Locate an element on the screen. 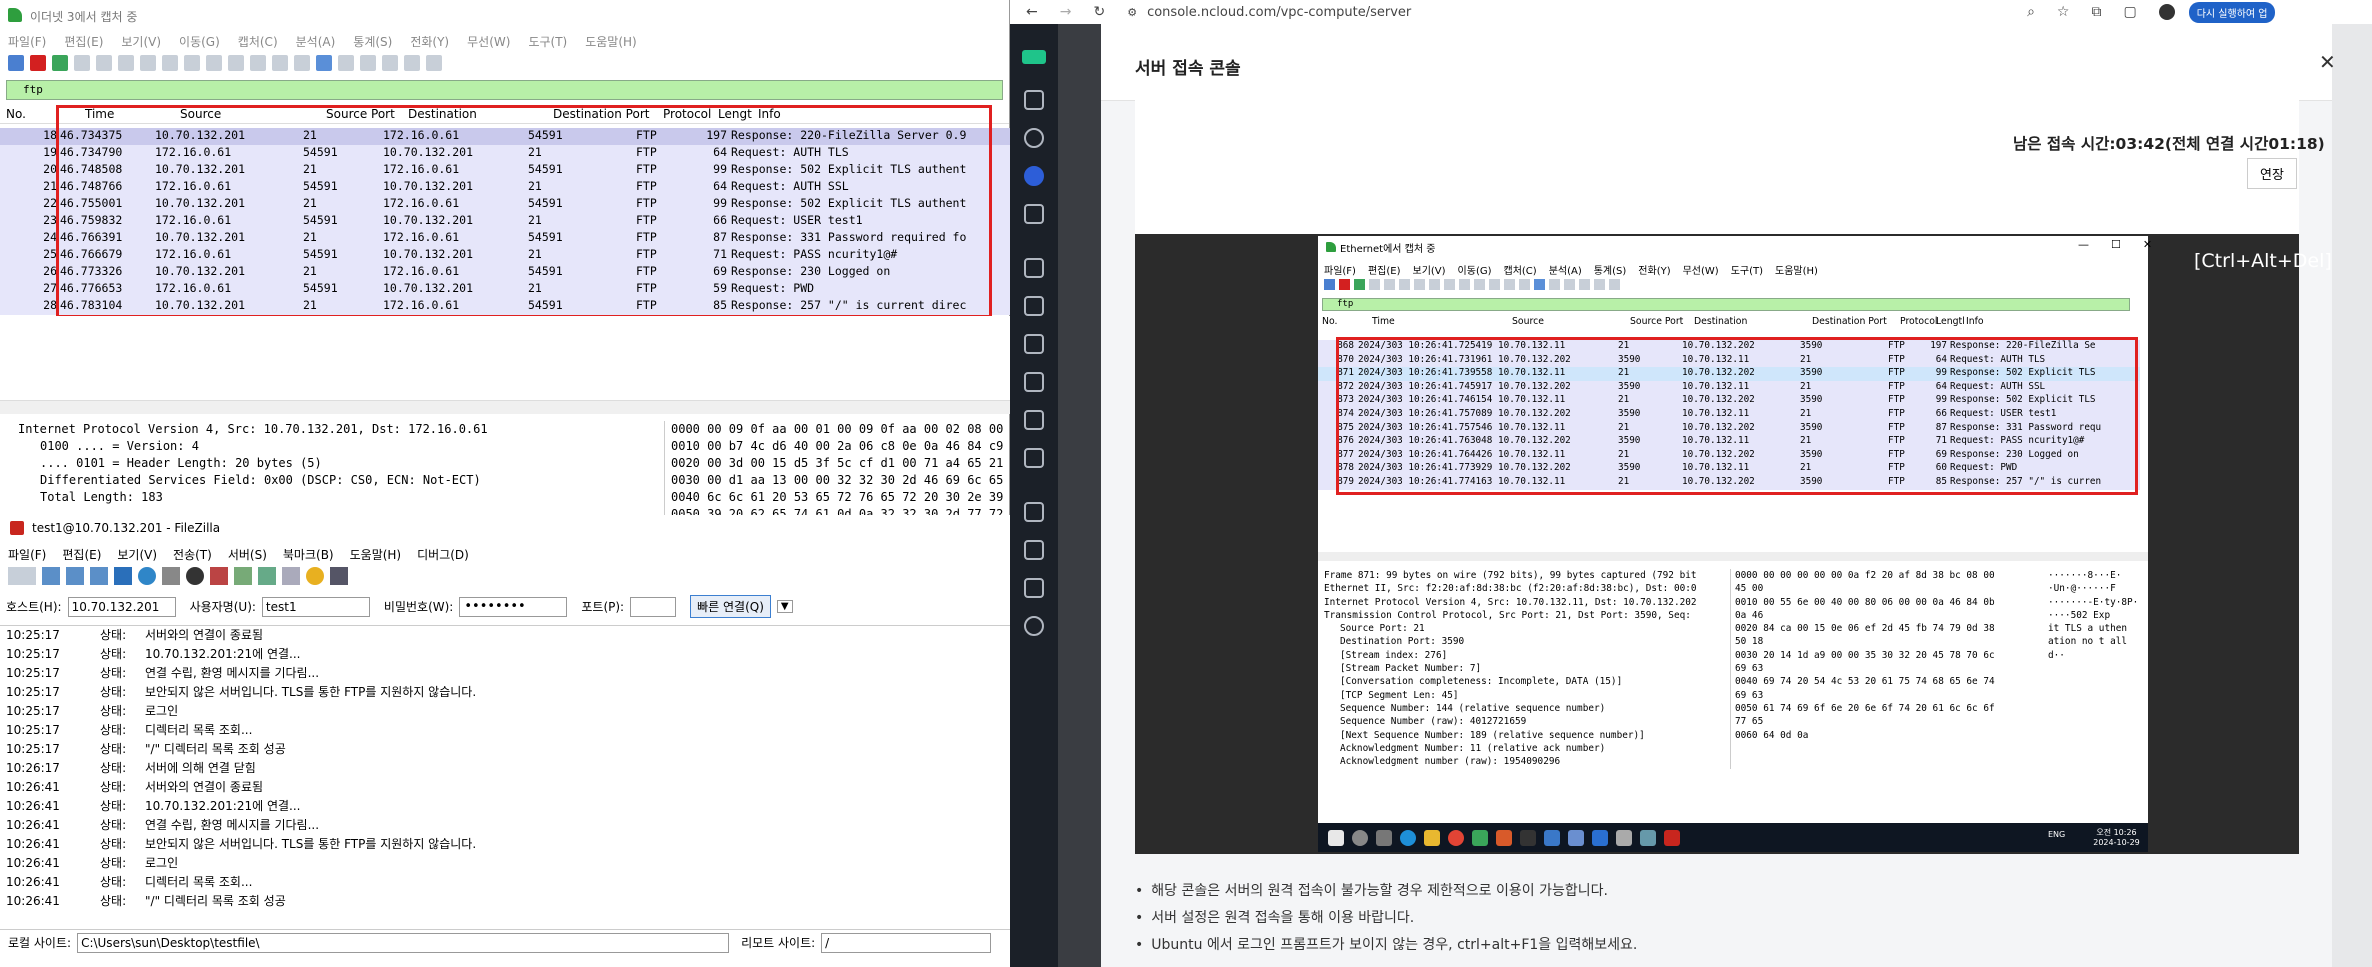 This screenshot has width=2372, height=967. remote-save-icon is located at coordinates (1404, 284).